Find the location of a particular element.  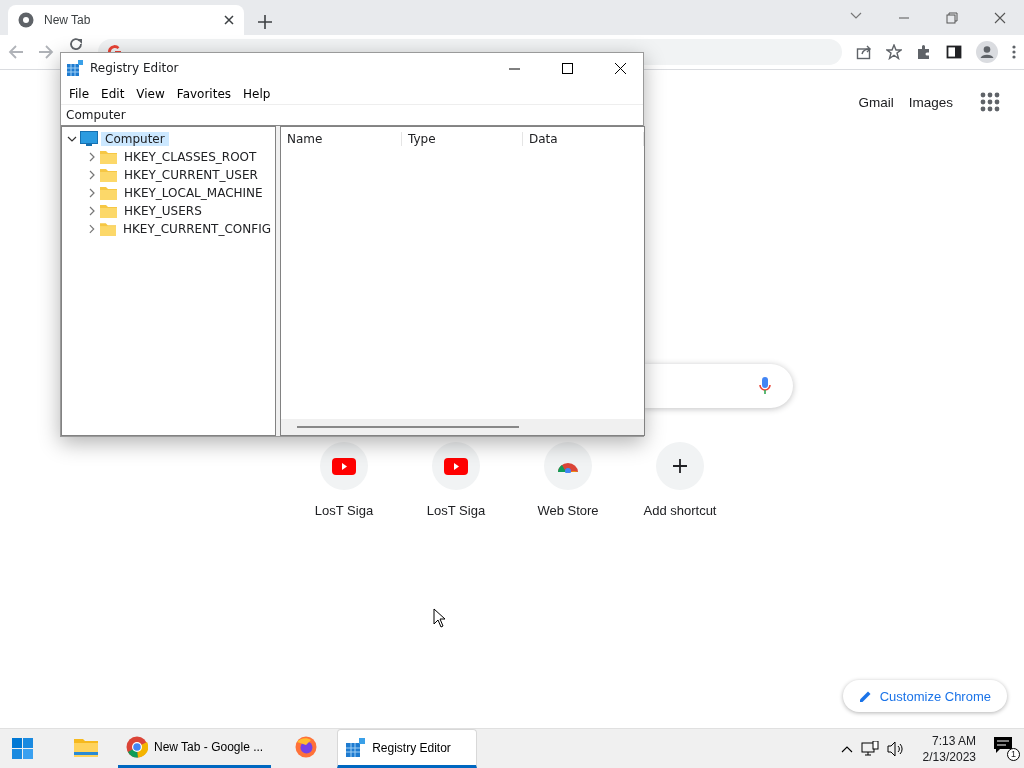

customize-chrome-button: Customize Chrome is located at coordinates (924, 696).